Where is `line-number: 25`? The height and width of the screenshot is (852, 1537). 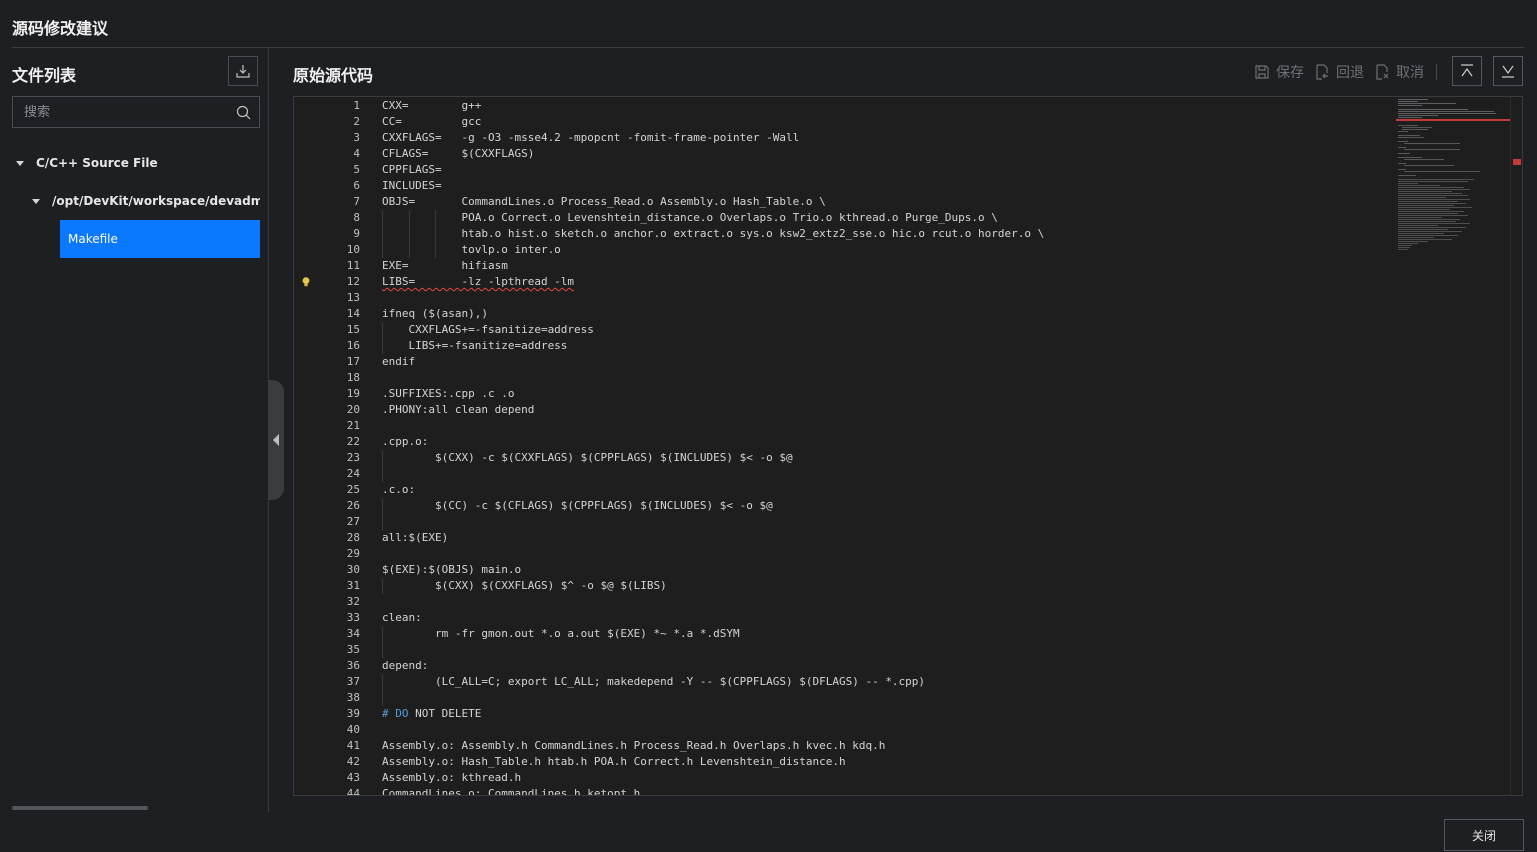 line-number: 25 is located at coordinates (353, 489).